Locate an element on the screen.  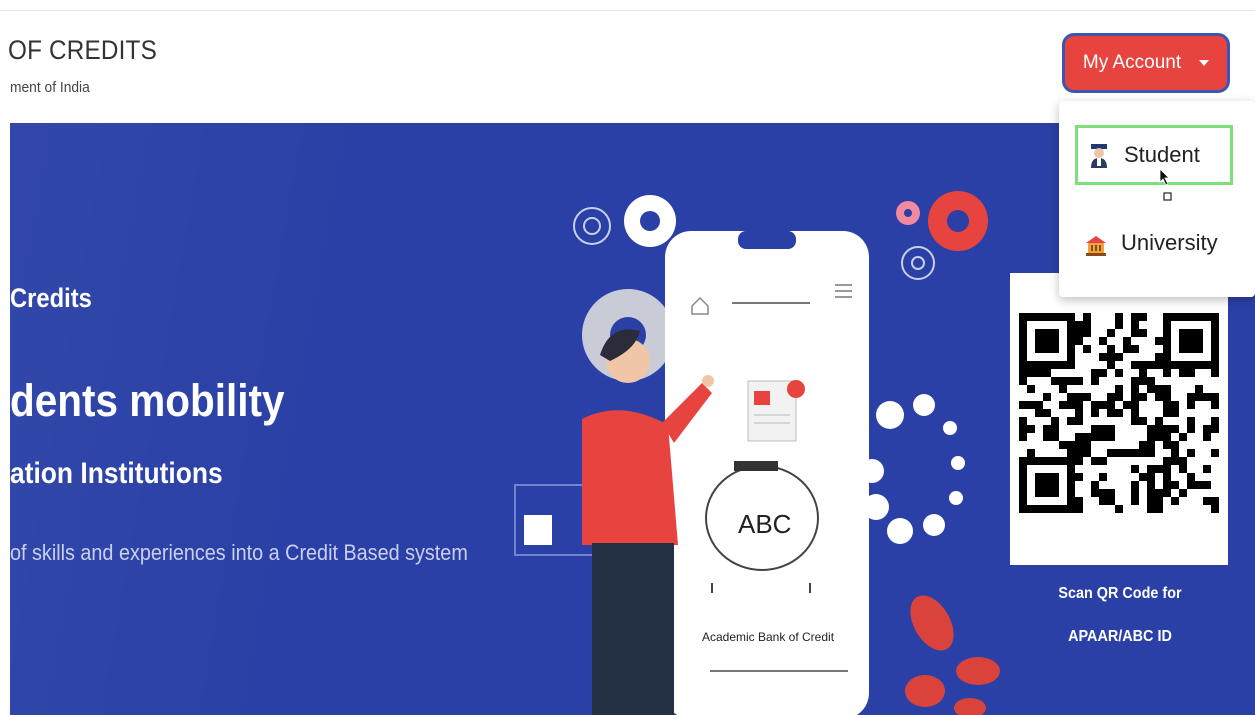
phone-caption: Academic Bank of Credit is located at coordinates (768, 637).